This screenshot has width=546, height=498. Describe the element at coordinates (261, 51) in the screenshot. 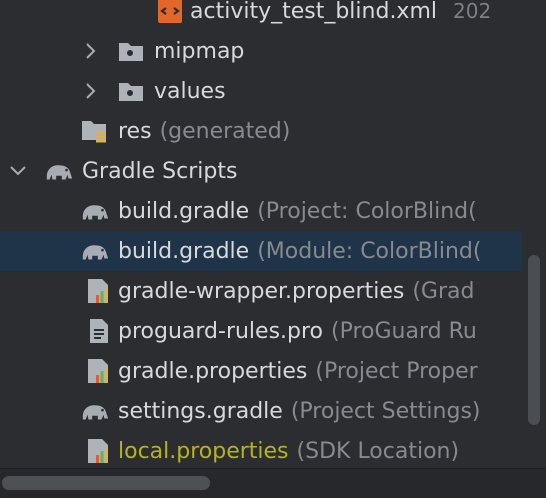

I see `tree-row-mipmap: mipmap` at that location.